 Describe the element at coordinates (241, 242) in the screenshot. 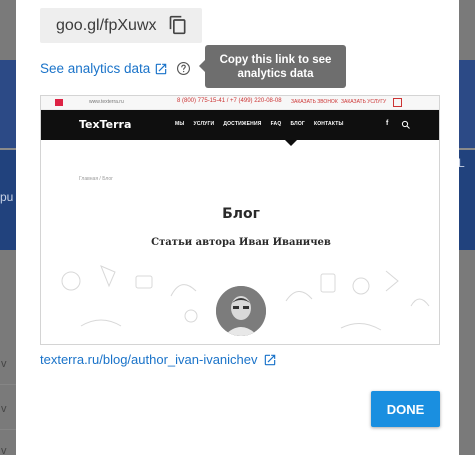

I see `preview-page-subtitle: Статьи автора Иван Иваничев` at that location.